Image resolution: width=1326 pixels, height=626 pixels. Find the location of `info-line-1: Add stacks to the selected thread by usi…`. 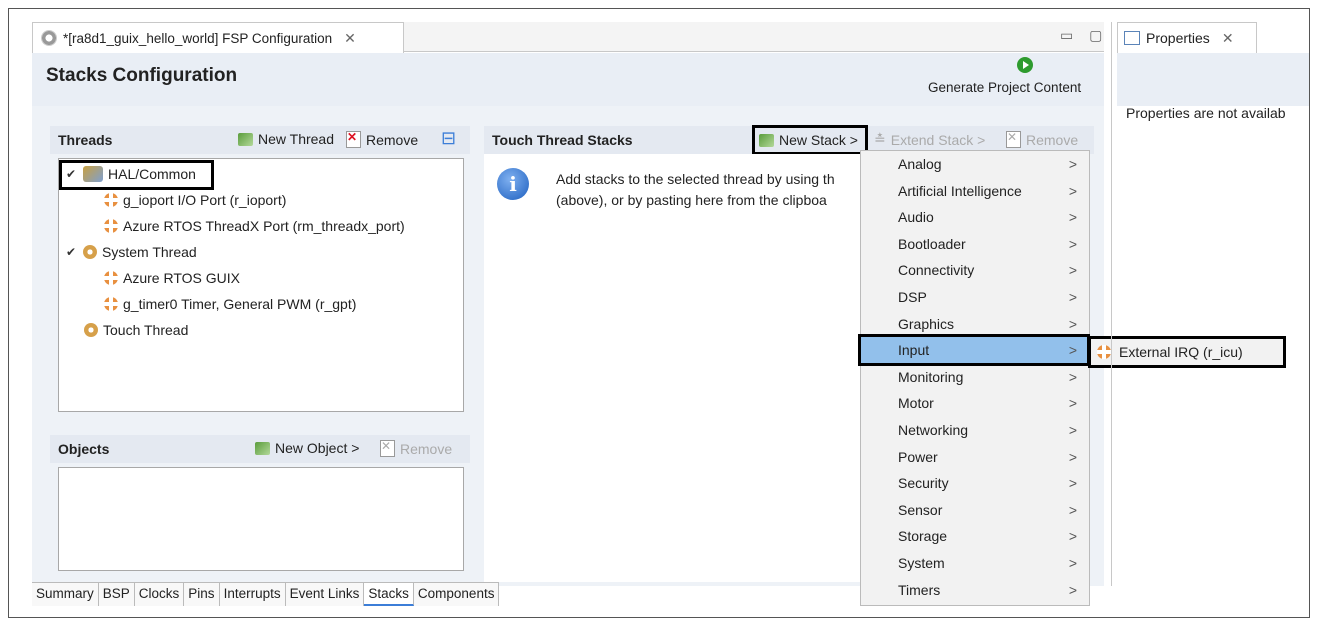

info-line-1: Add stacks to the selected thread by usi… is located at coordinates (695, 179).